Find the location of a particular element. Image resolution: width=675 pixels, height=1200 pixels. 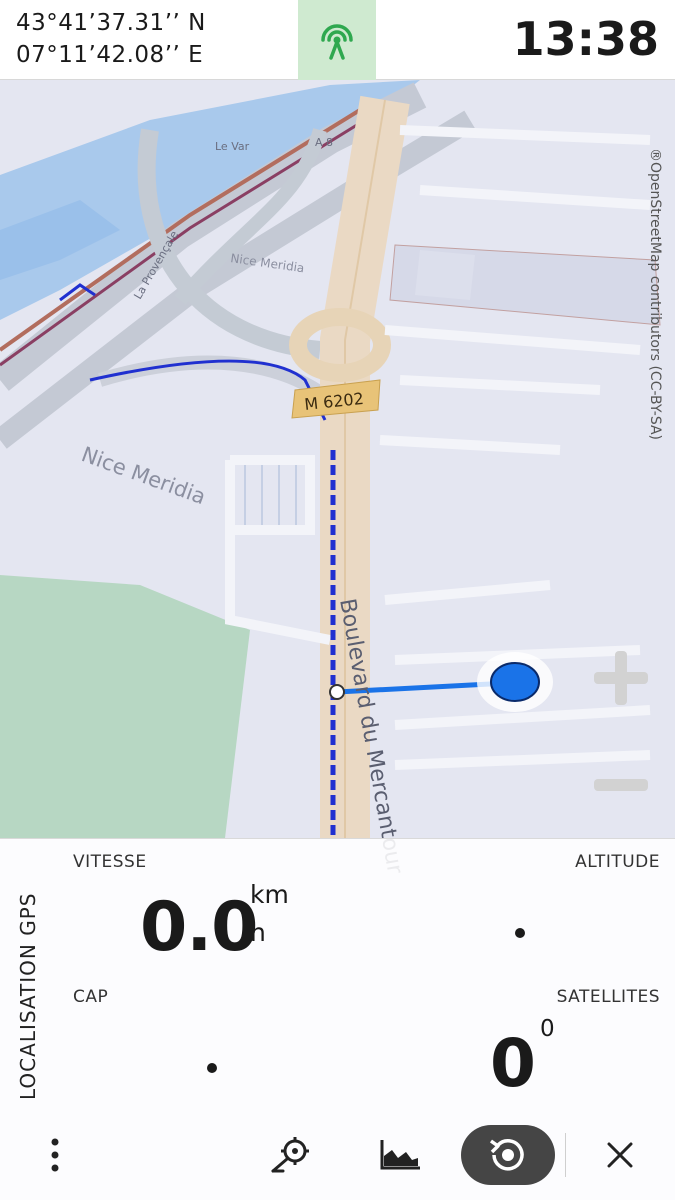

zoom-out-button is located at coordinates (621, 785).